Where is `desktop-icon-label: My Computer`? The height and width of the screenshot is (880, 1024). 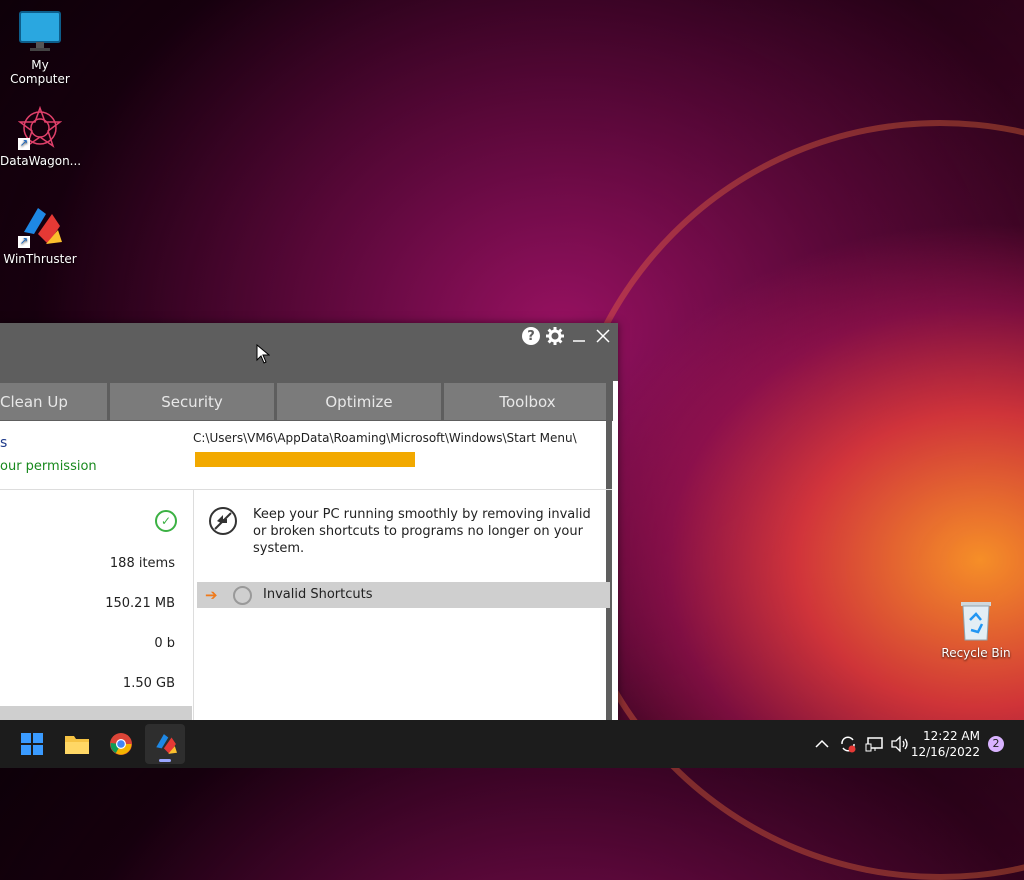 desktop-icon-label: My Computer is located at coordinates (40, 72).